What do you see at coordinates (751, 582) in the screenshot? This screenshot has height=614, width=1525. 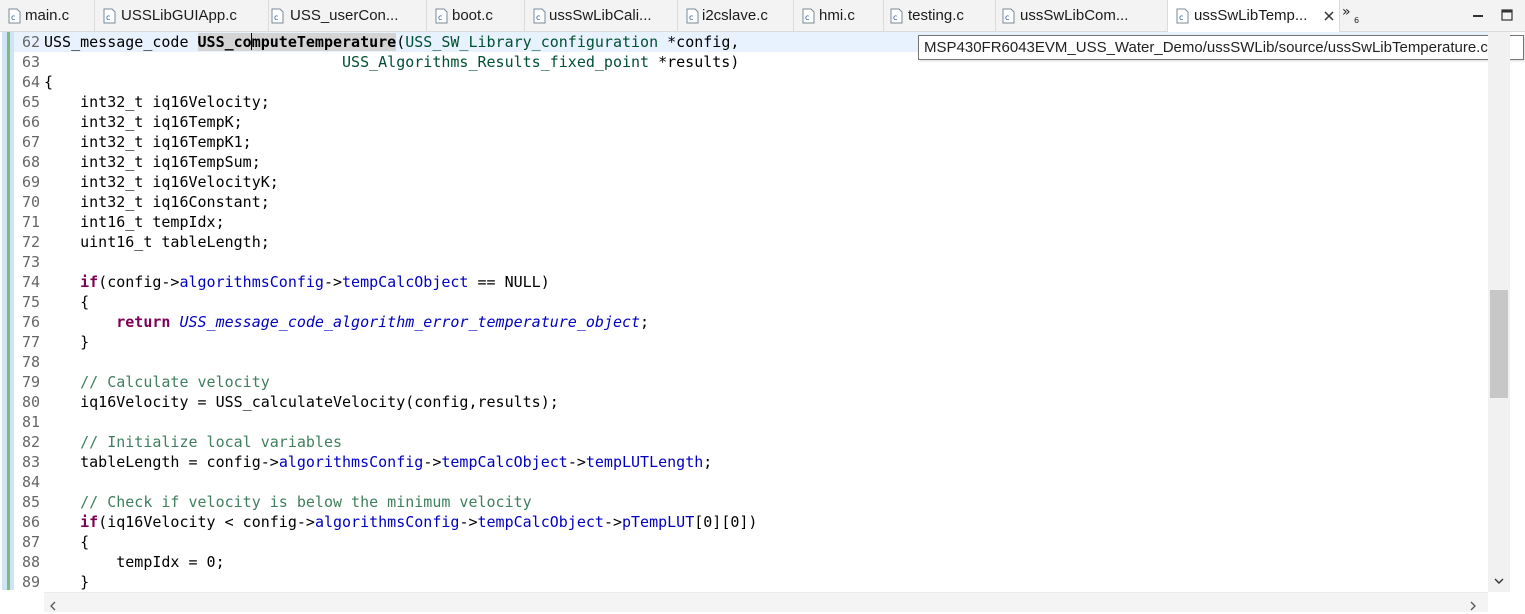 I see `code-line: 89 }` at bounding box center [751, 582].